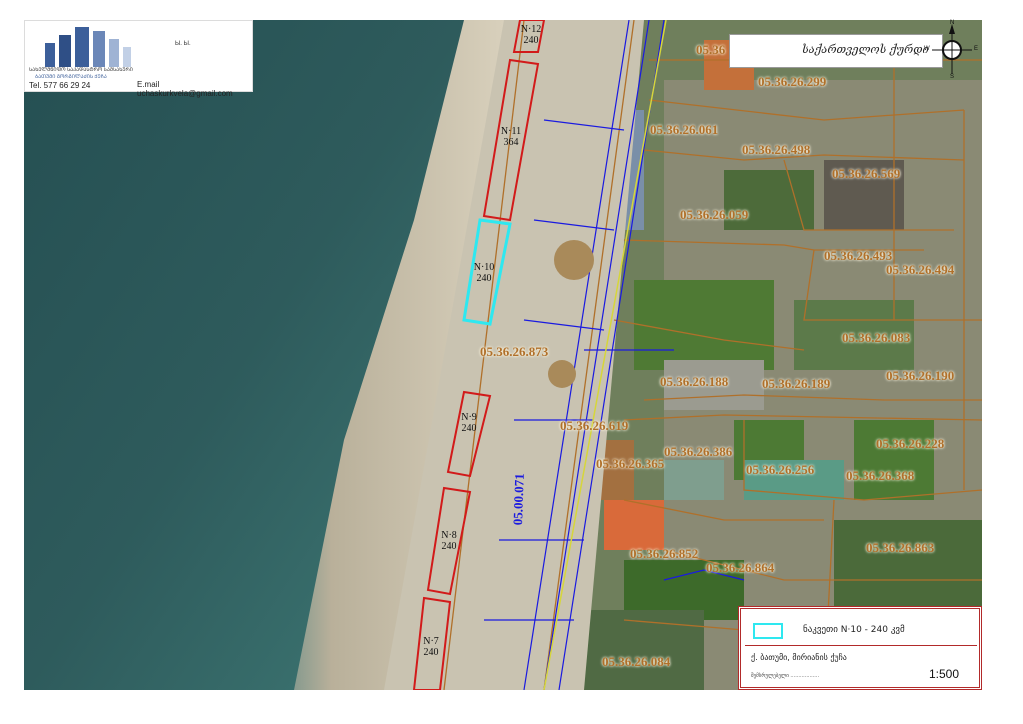 This screenshot has width=1023, height=724. What do you see at coordinates (866, 174) in the screenshot?
I see `parcel-label: 05.36.26.569` at bounding box center [866, 174].